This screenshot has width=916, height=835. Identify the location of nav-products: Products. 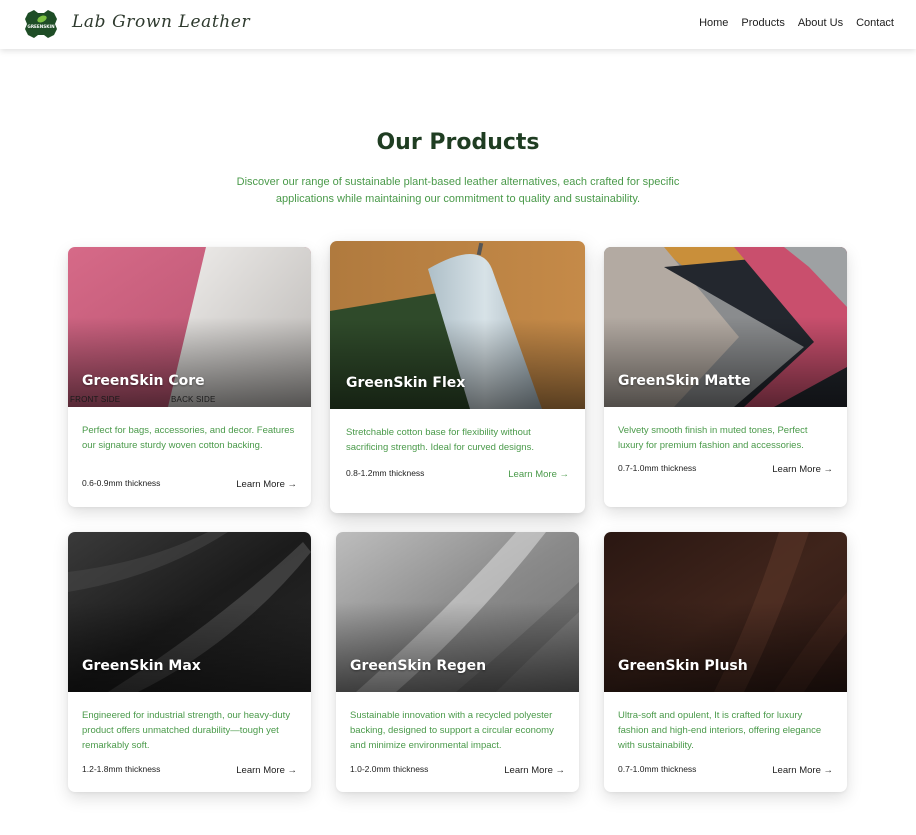
(762, 23).